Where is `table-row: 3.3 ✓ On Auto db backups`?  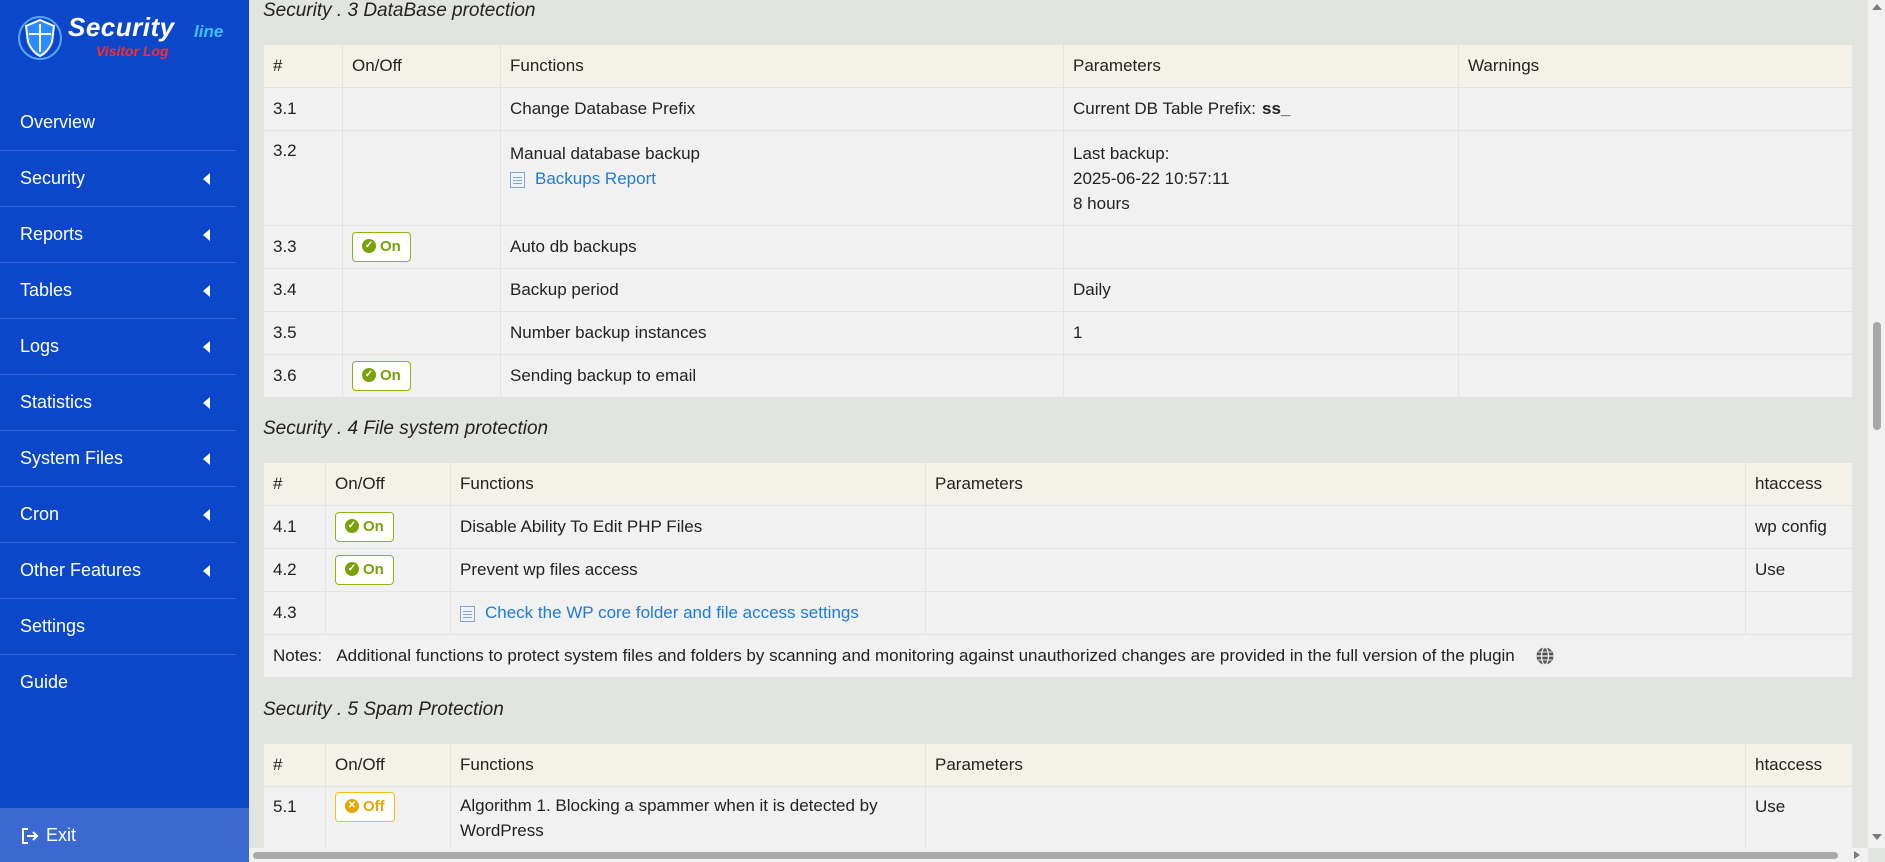
table-row: 3.3 ✓ On Auto db backups is located at coordinates (1058, 247).